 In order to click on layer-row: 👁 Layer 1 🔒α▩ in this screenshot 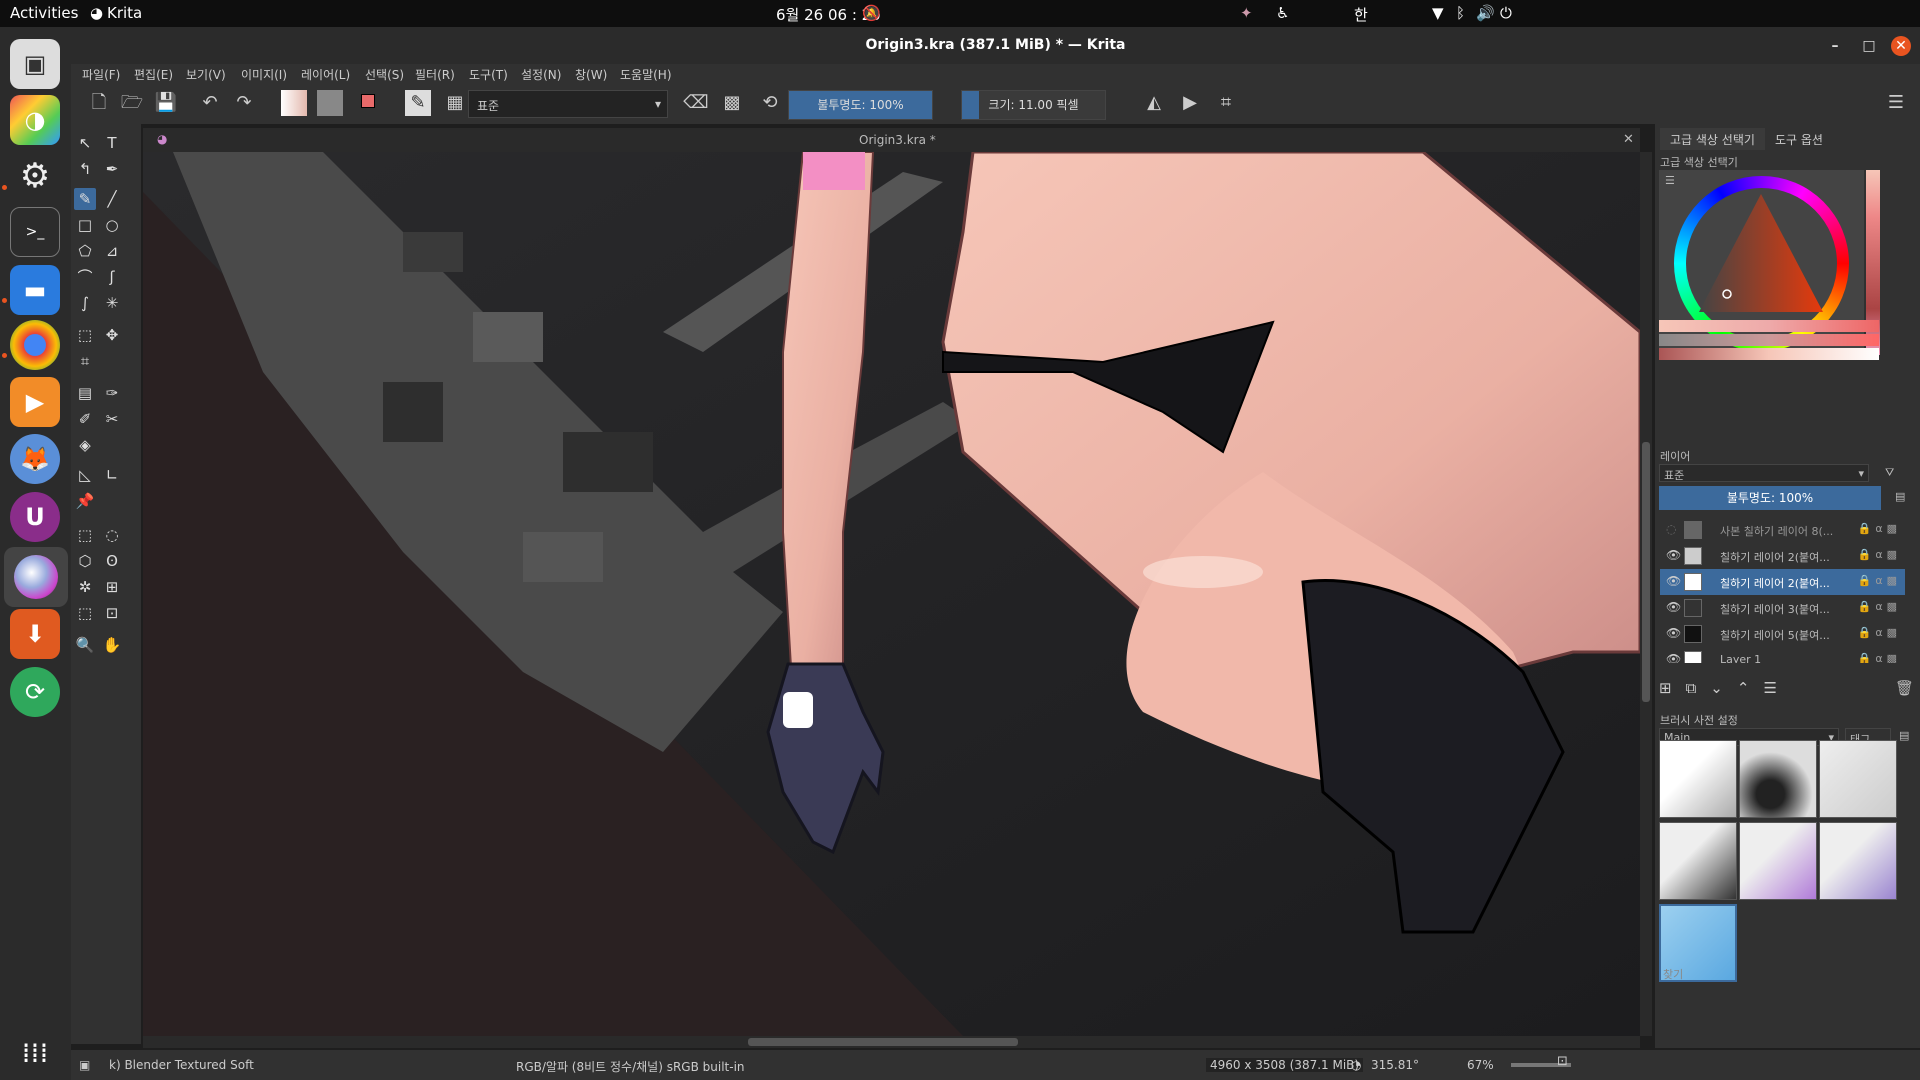, I will do `click(1782, 655)`.